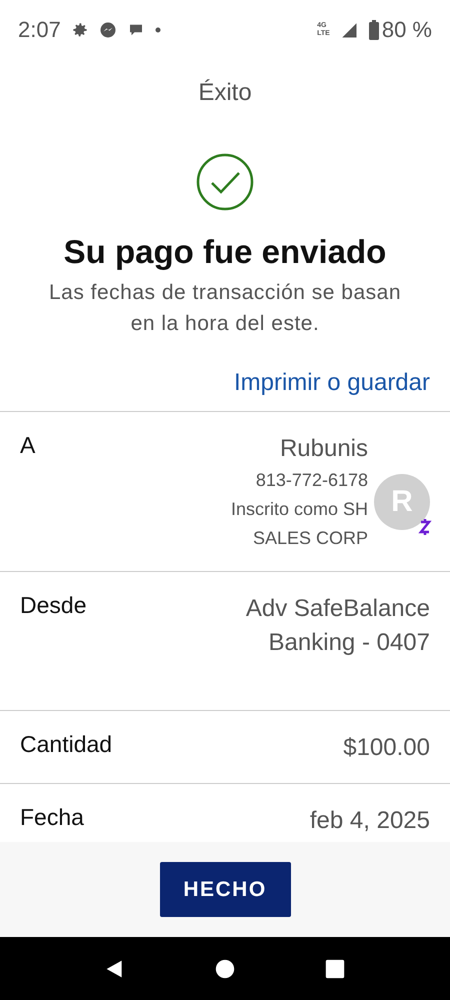  Describe the element at coordinates (39, 30) in the screenshot. I see `clock: 2:07` at that location.